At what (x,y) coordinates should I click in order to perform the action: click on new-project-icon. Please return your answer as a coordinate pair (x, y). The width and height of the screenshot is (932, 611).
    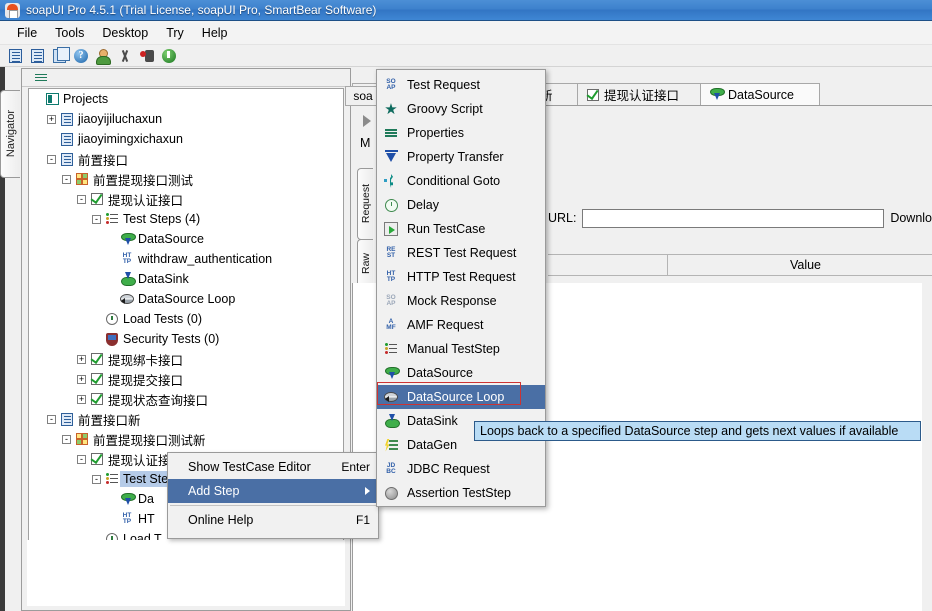
    Looking at the image, I should click on (15, 56).